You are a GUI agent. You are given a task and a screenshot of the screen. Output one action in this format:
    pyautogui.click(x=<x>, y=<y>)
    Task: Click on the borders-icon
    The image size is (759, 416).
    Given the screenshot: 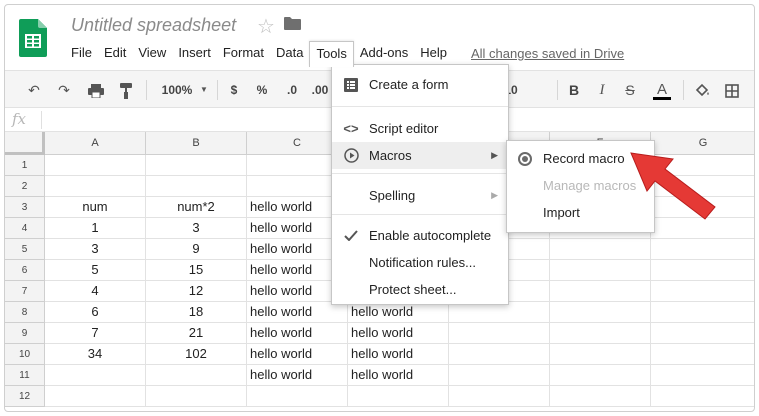 What is the action you would take?
    pyautogui.click(x=732, y=90)
    